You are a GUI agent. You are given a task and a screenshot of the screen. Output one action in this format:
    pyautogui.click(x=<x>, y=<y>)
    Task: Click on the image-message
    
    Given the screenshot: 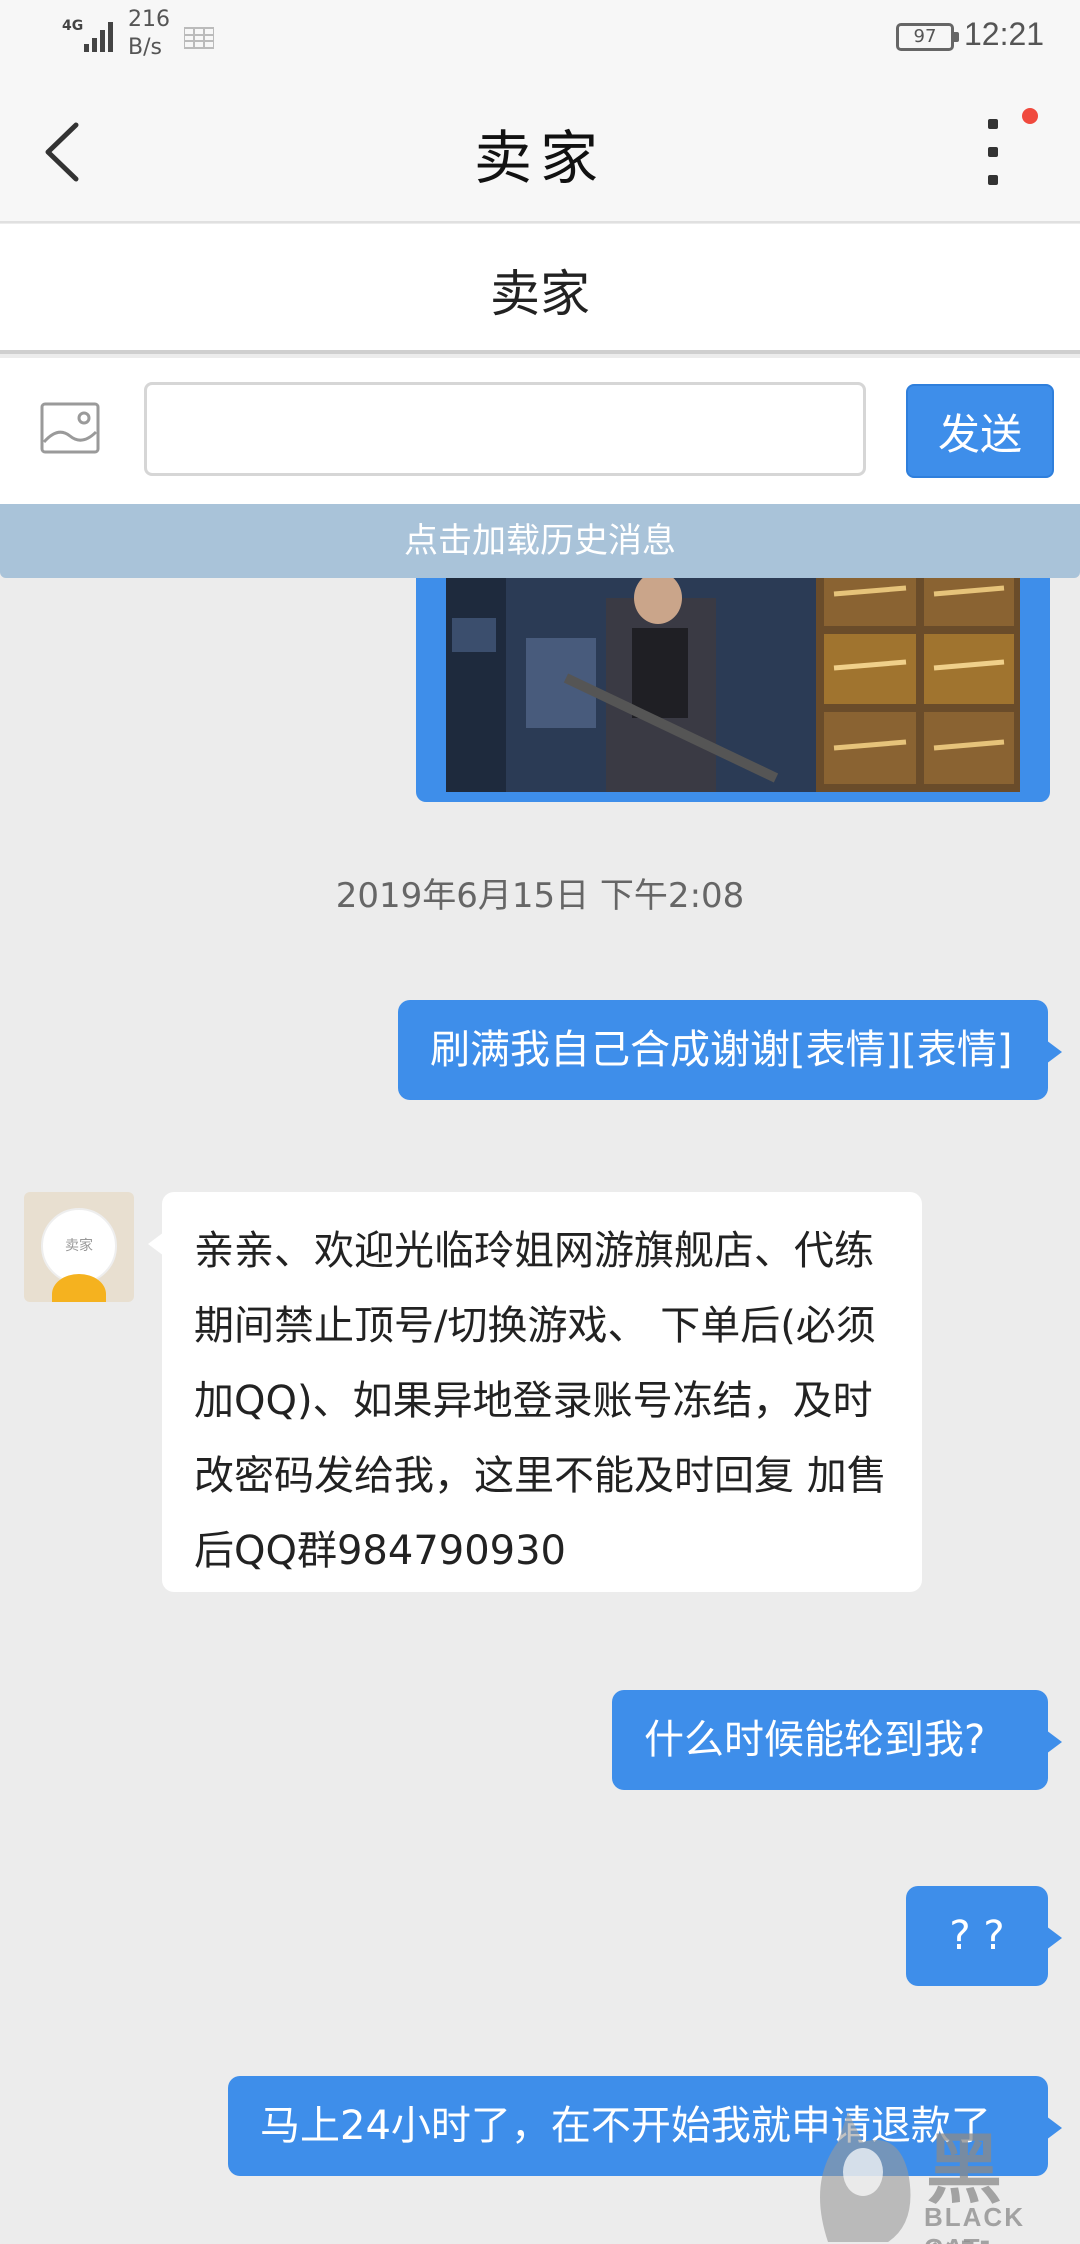 What is the action you would take?
    pyautogui.click(x=733, y=690)
    